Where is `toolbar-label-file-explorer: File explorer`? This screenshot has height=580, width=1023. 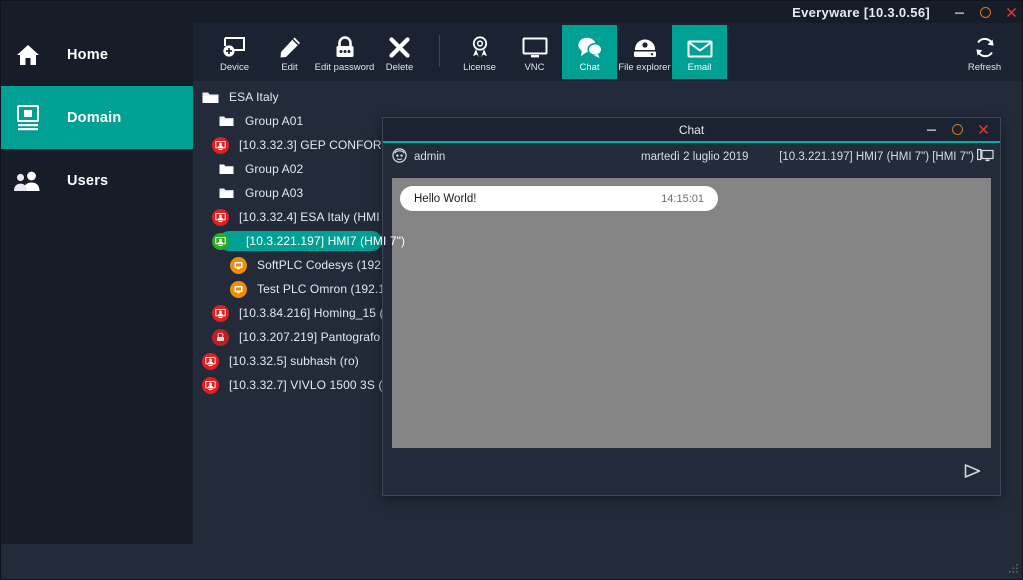
toolbar-label-file-explorer: File explorer is located at coordinates (644, 67).